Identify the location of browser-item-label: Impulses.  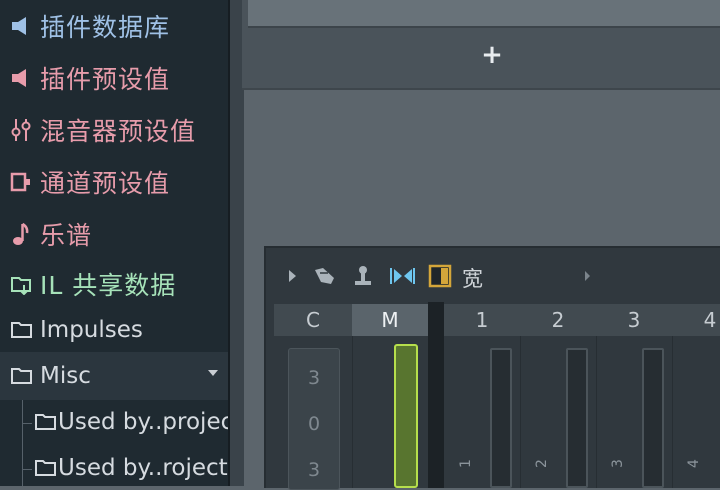
(91, 330).